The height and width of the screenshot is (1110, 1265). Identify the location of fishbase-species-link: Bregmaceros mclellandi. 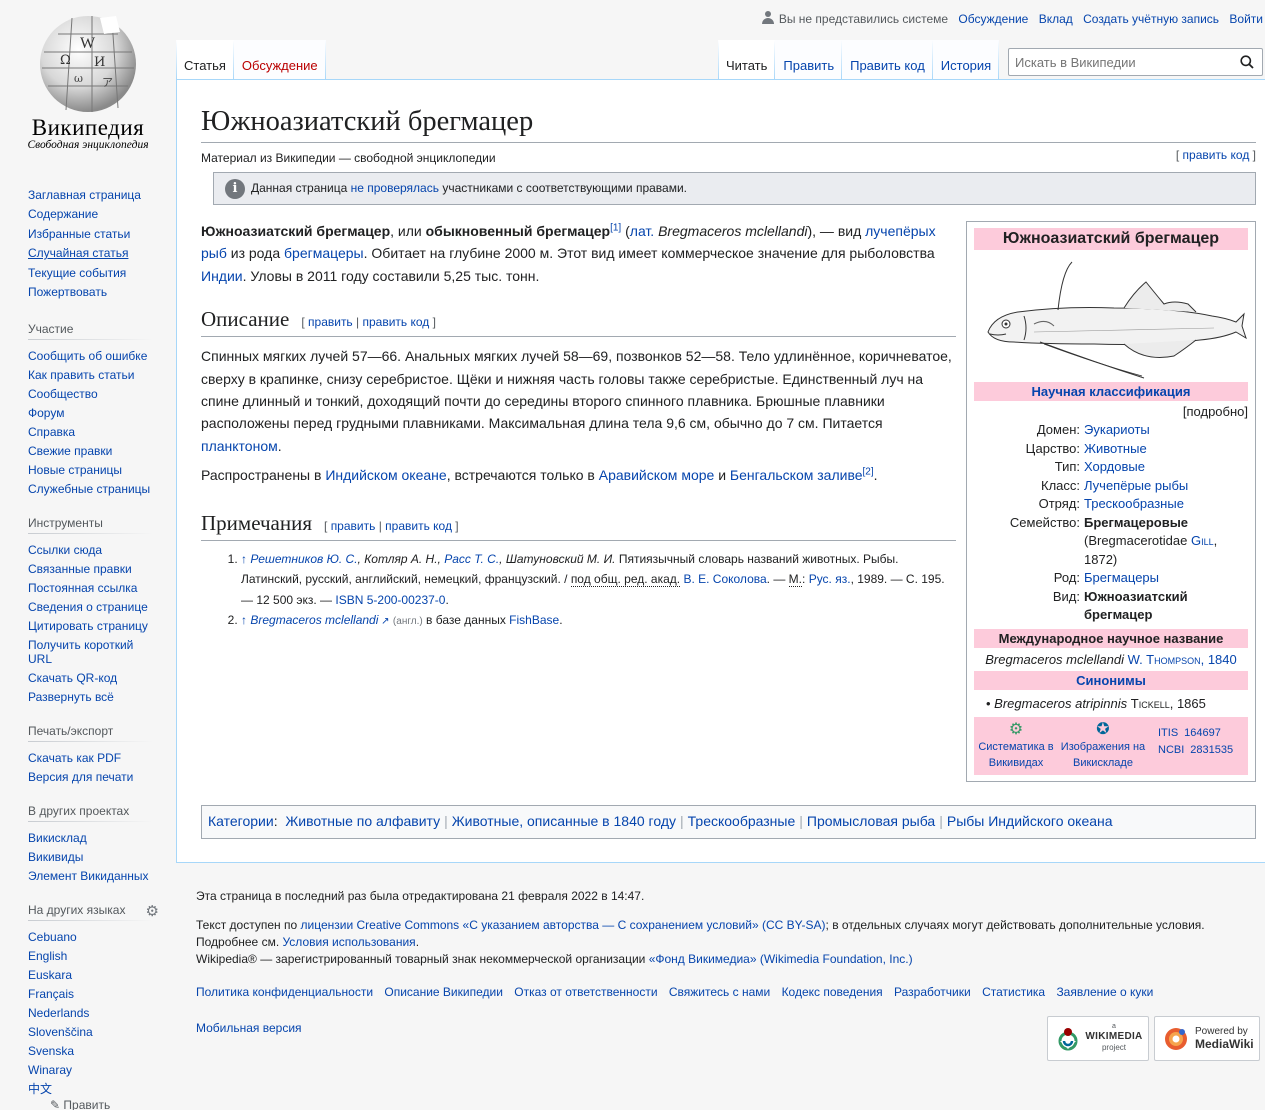
(314, 620).